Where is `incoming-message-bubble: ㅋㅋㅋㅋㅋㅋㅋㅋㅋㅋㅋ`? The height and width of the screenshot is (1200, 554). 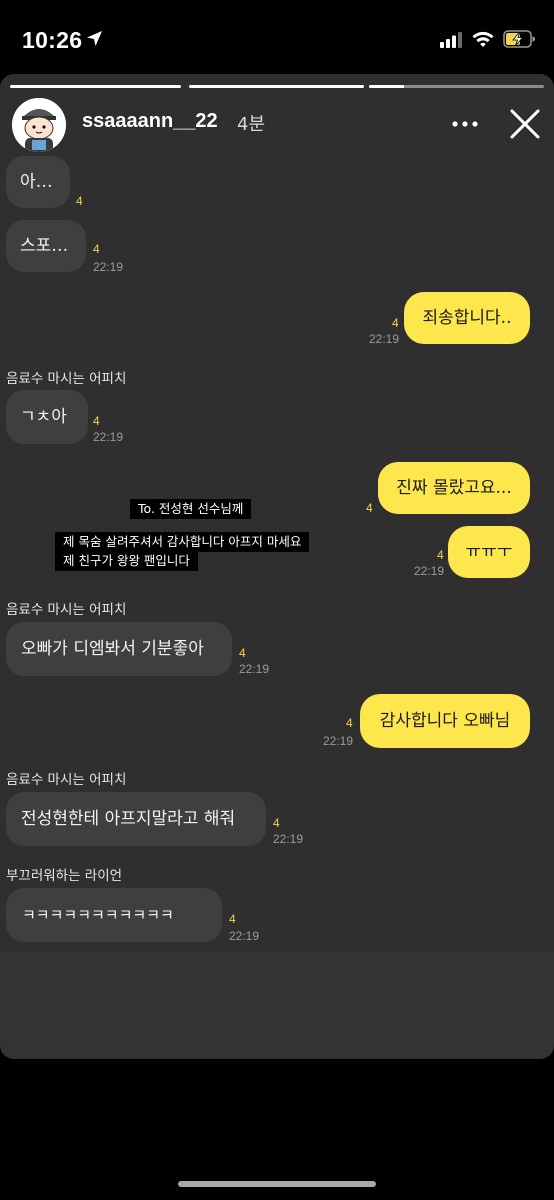 incoming-message-bubble: ㅋㅋㅋㅋㅋㅋㅋㅋㅋㅋㅋ is located at coordinates (114, 915).